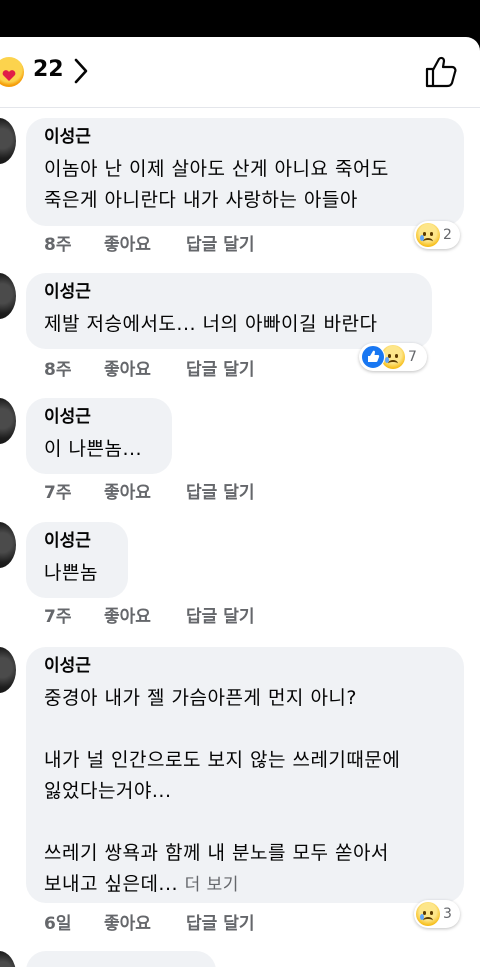  Describe the element at coordinates (12, 72) in the screenshot. I see `heart-hug-emoji-icon` at that location.